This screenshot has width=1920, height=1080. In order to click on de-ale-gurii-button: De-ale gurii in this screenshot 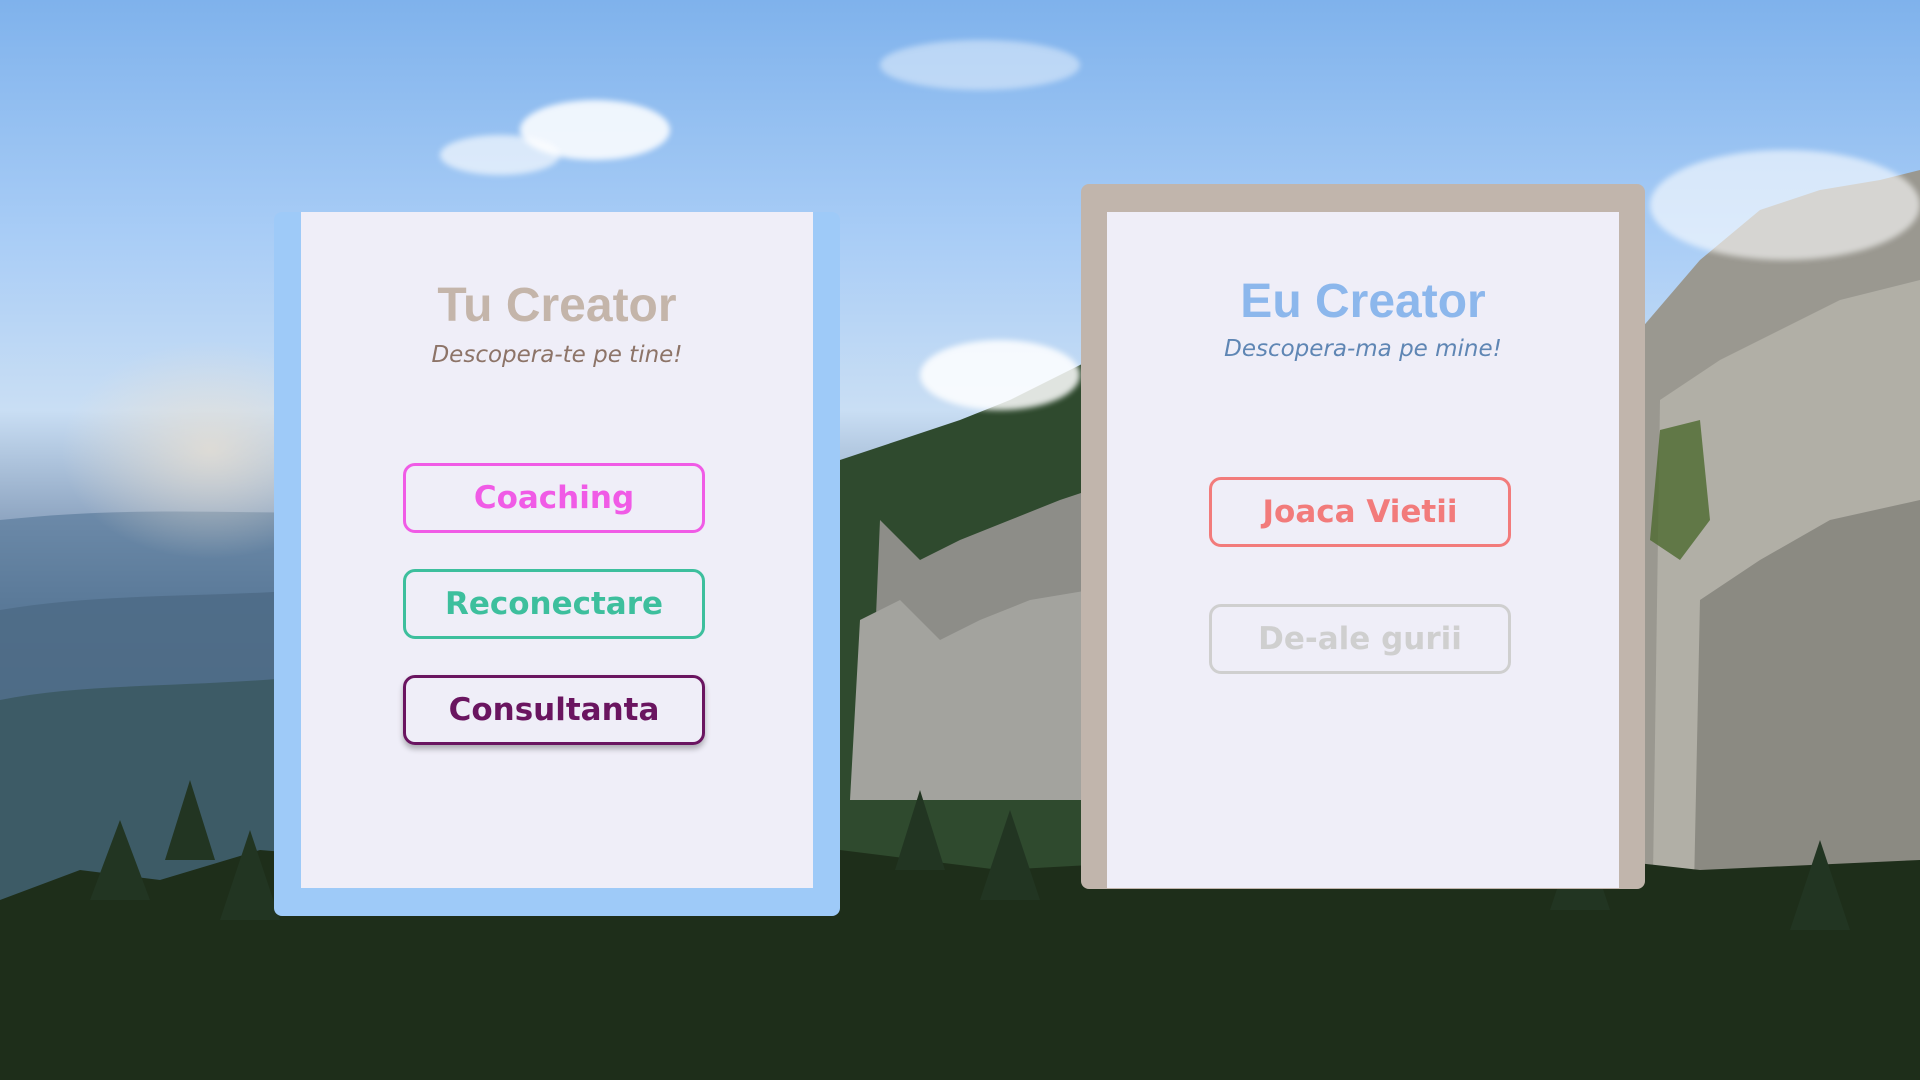, I will do `click(1360, 639)`.